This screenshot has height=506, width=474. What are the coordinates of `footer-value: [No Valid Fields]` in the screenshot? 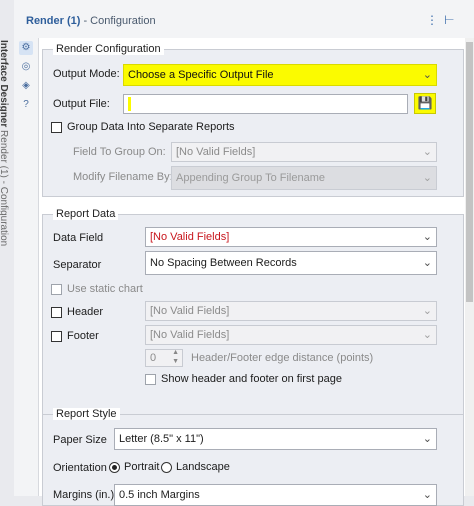 It's located at (190, 335).